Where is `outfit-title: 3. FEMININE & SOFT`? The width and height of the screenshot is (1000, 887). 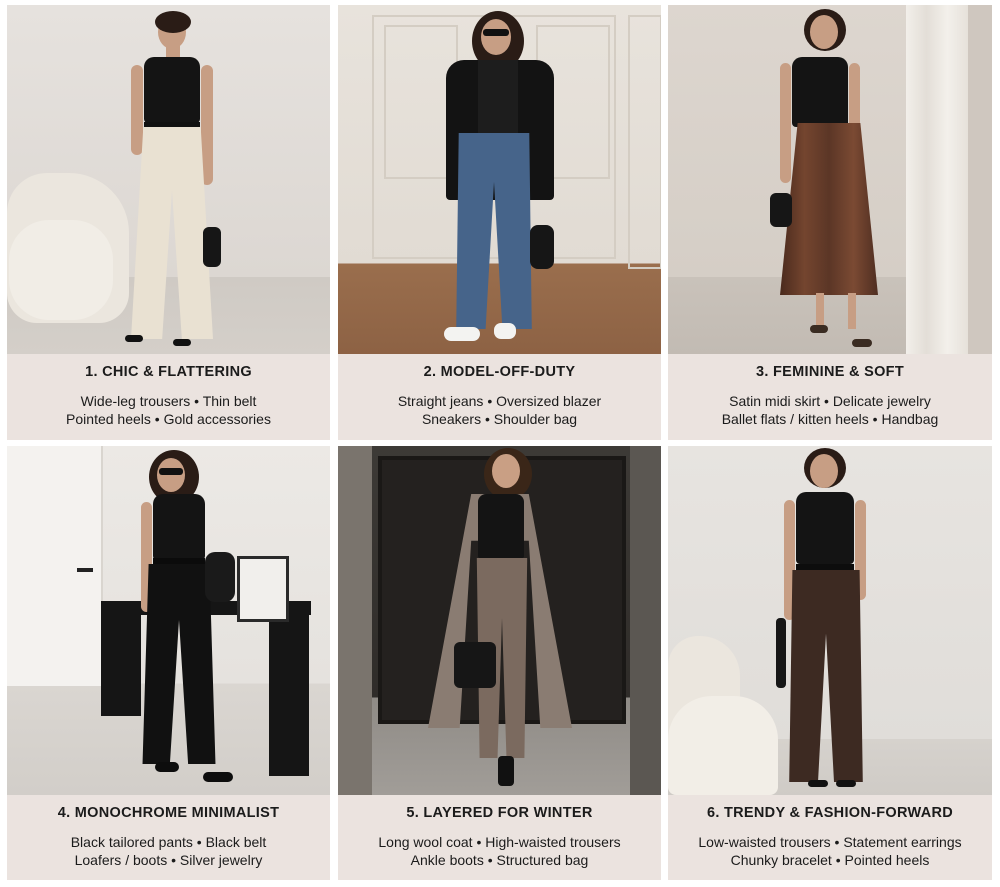 outfit-title: 3. FEMININE & SOFT is located at coordinates (830, 372).